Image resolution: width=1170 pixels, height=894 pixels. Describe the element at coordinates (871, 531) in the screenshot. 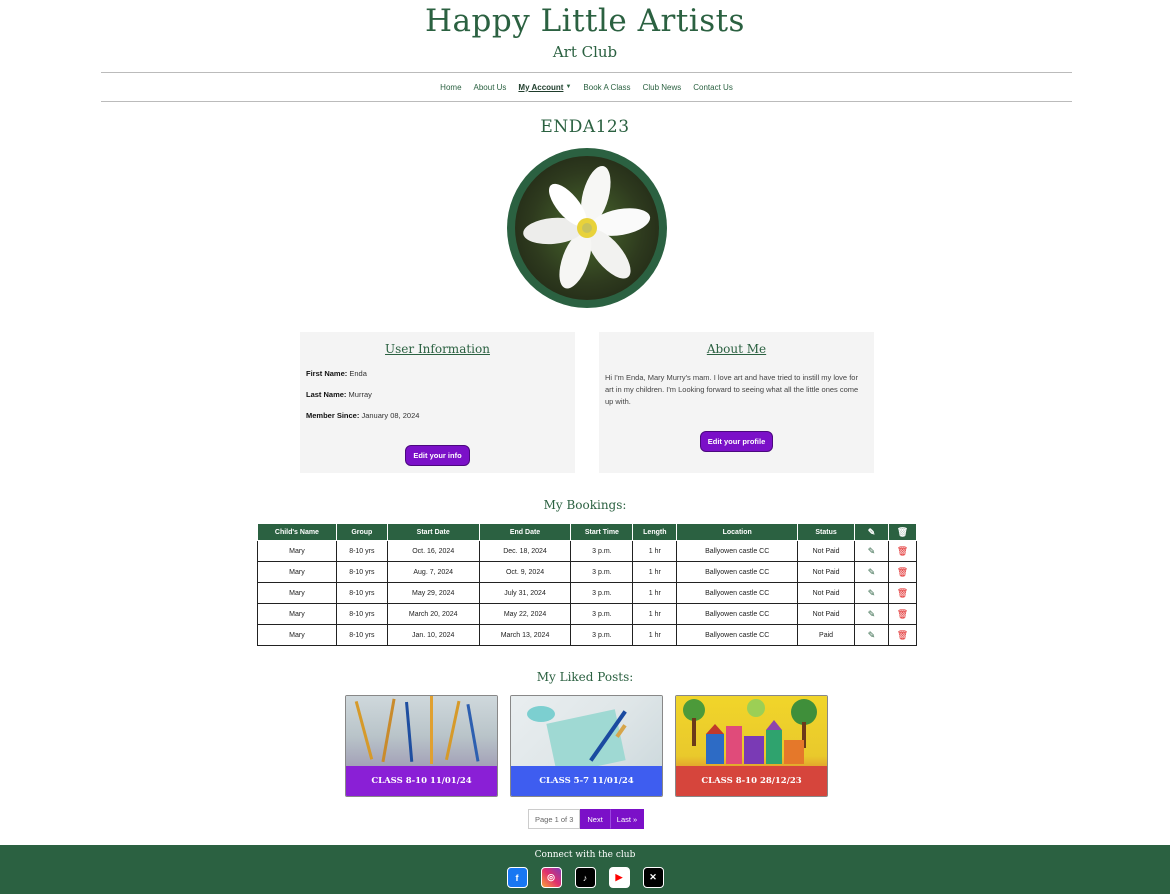

I see `pencil-icon: ✎` at that location.